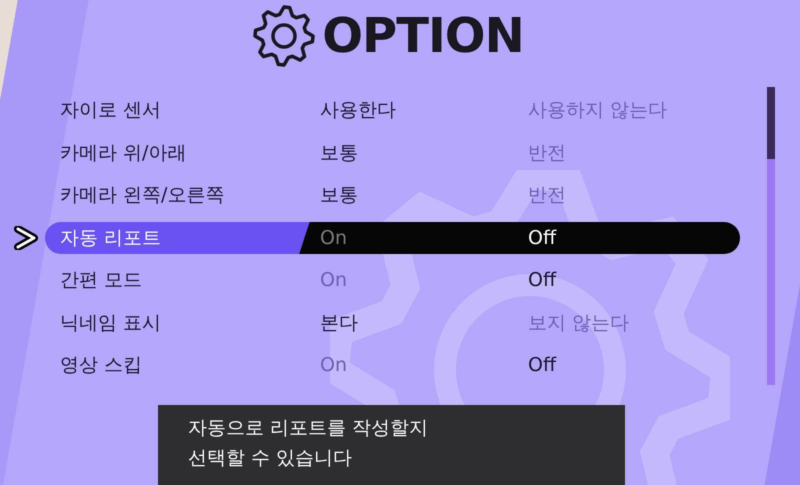 Image resolution: width=800 pixels, height=485 pixels. I want to click on option-label: 카메라 위/아래, so click(123, 153).